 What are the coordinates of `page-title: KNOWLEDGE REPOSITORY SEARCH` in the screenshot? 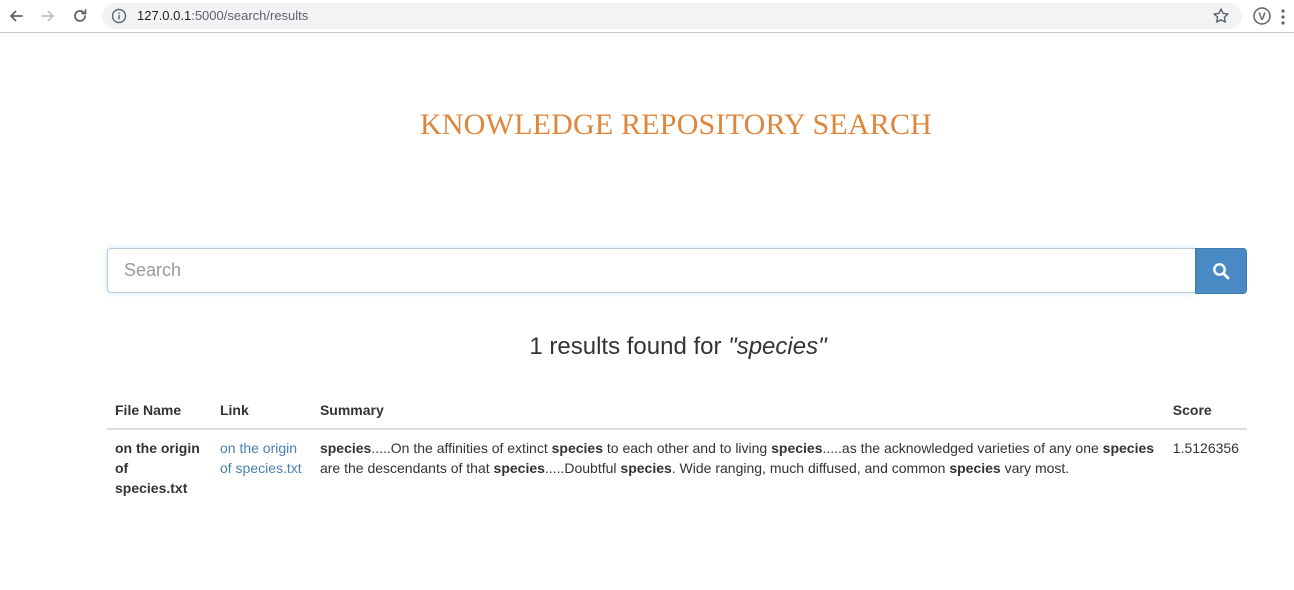 It's located at (676, 124).